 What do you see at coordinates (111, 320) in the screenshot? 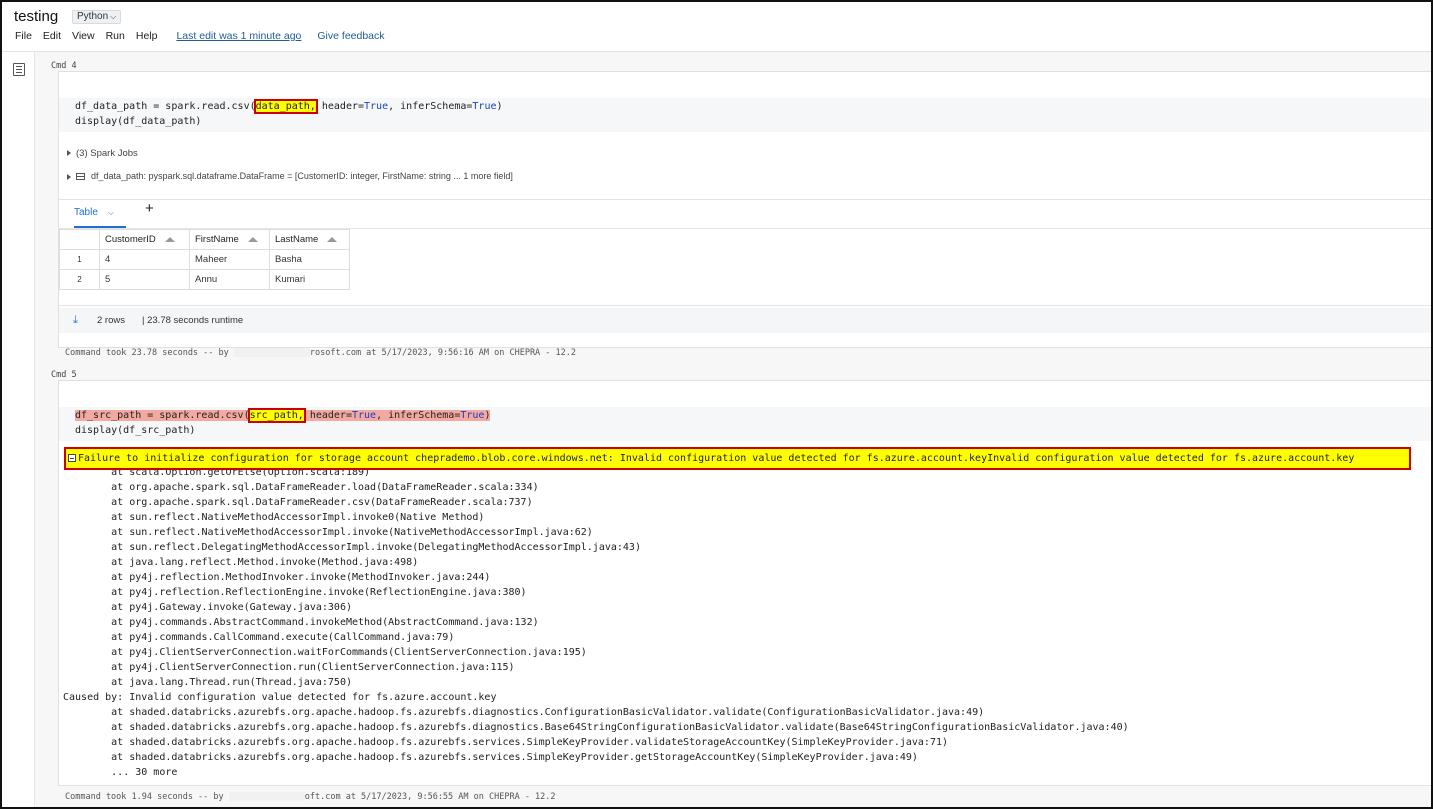
I see `row-count: 2 rows` at bounding box center [111, 320].